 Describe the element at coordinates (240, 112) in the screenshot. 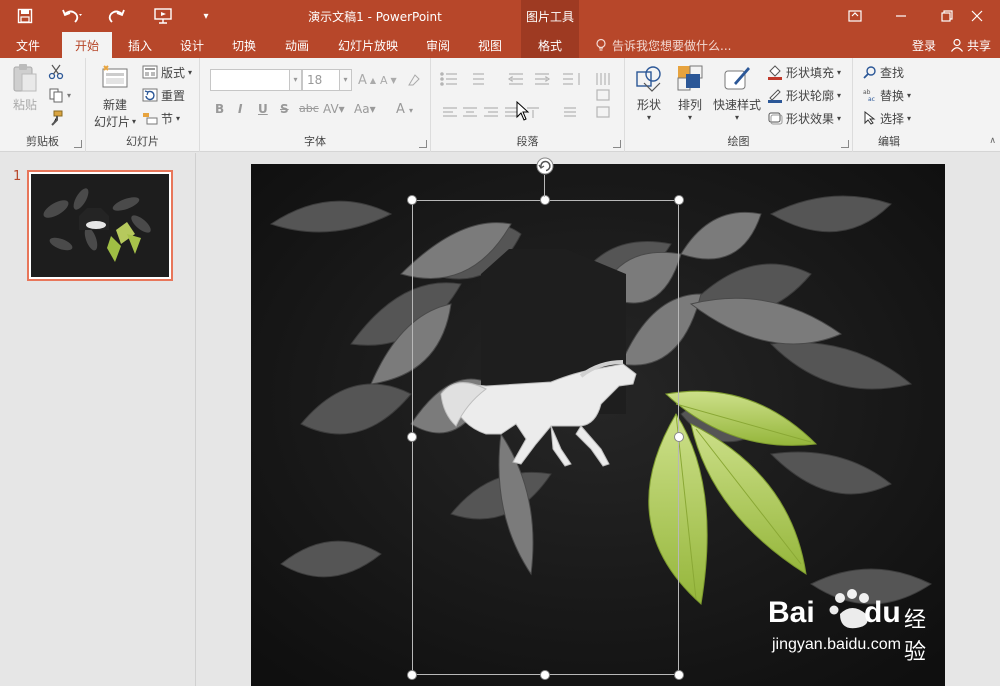

I see `italic-icon: I` at that location.